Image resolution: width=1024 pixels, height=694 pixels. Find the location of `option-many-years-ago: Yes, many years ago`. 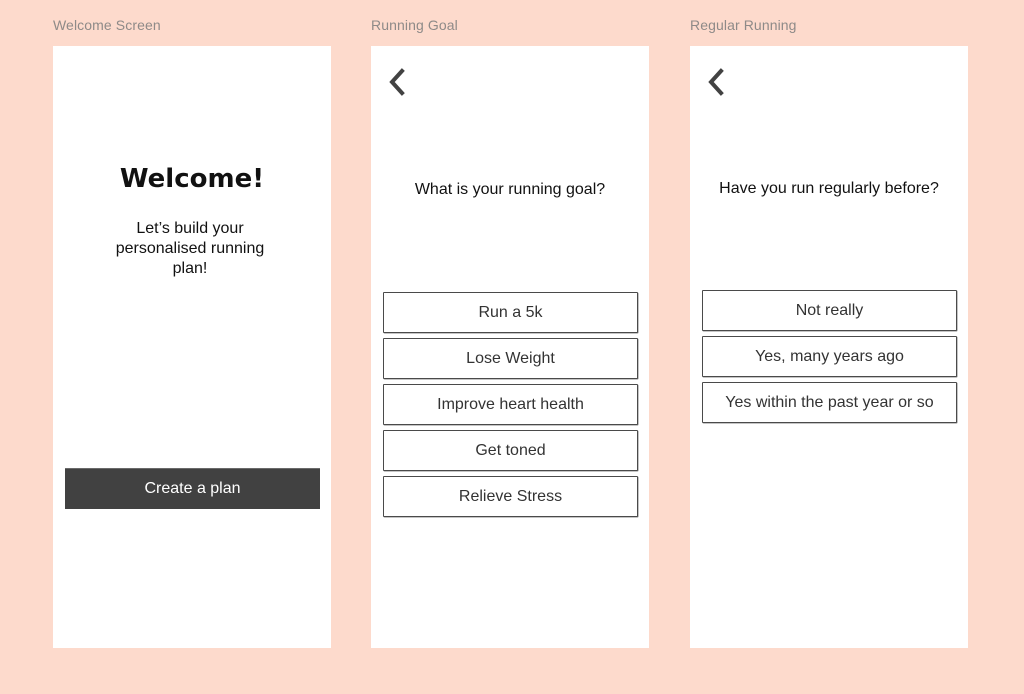

option-many-years-ago: Yes, many years ago is located at coordinates (829, 356).